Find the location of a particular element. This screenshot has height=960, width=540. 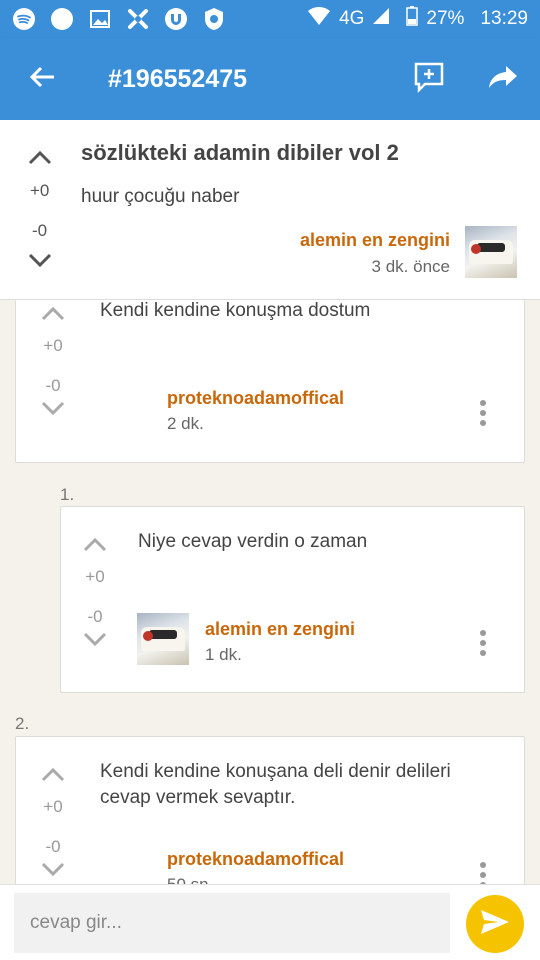

signal-icon is located at coordinates (381, 19).